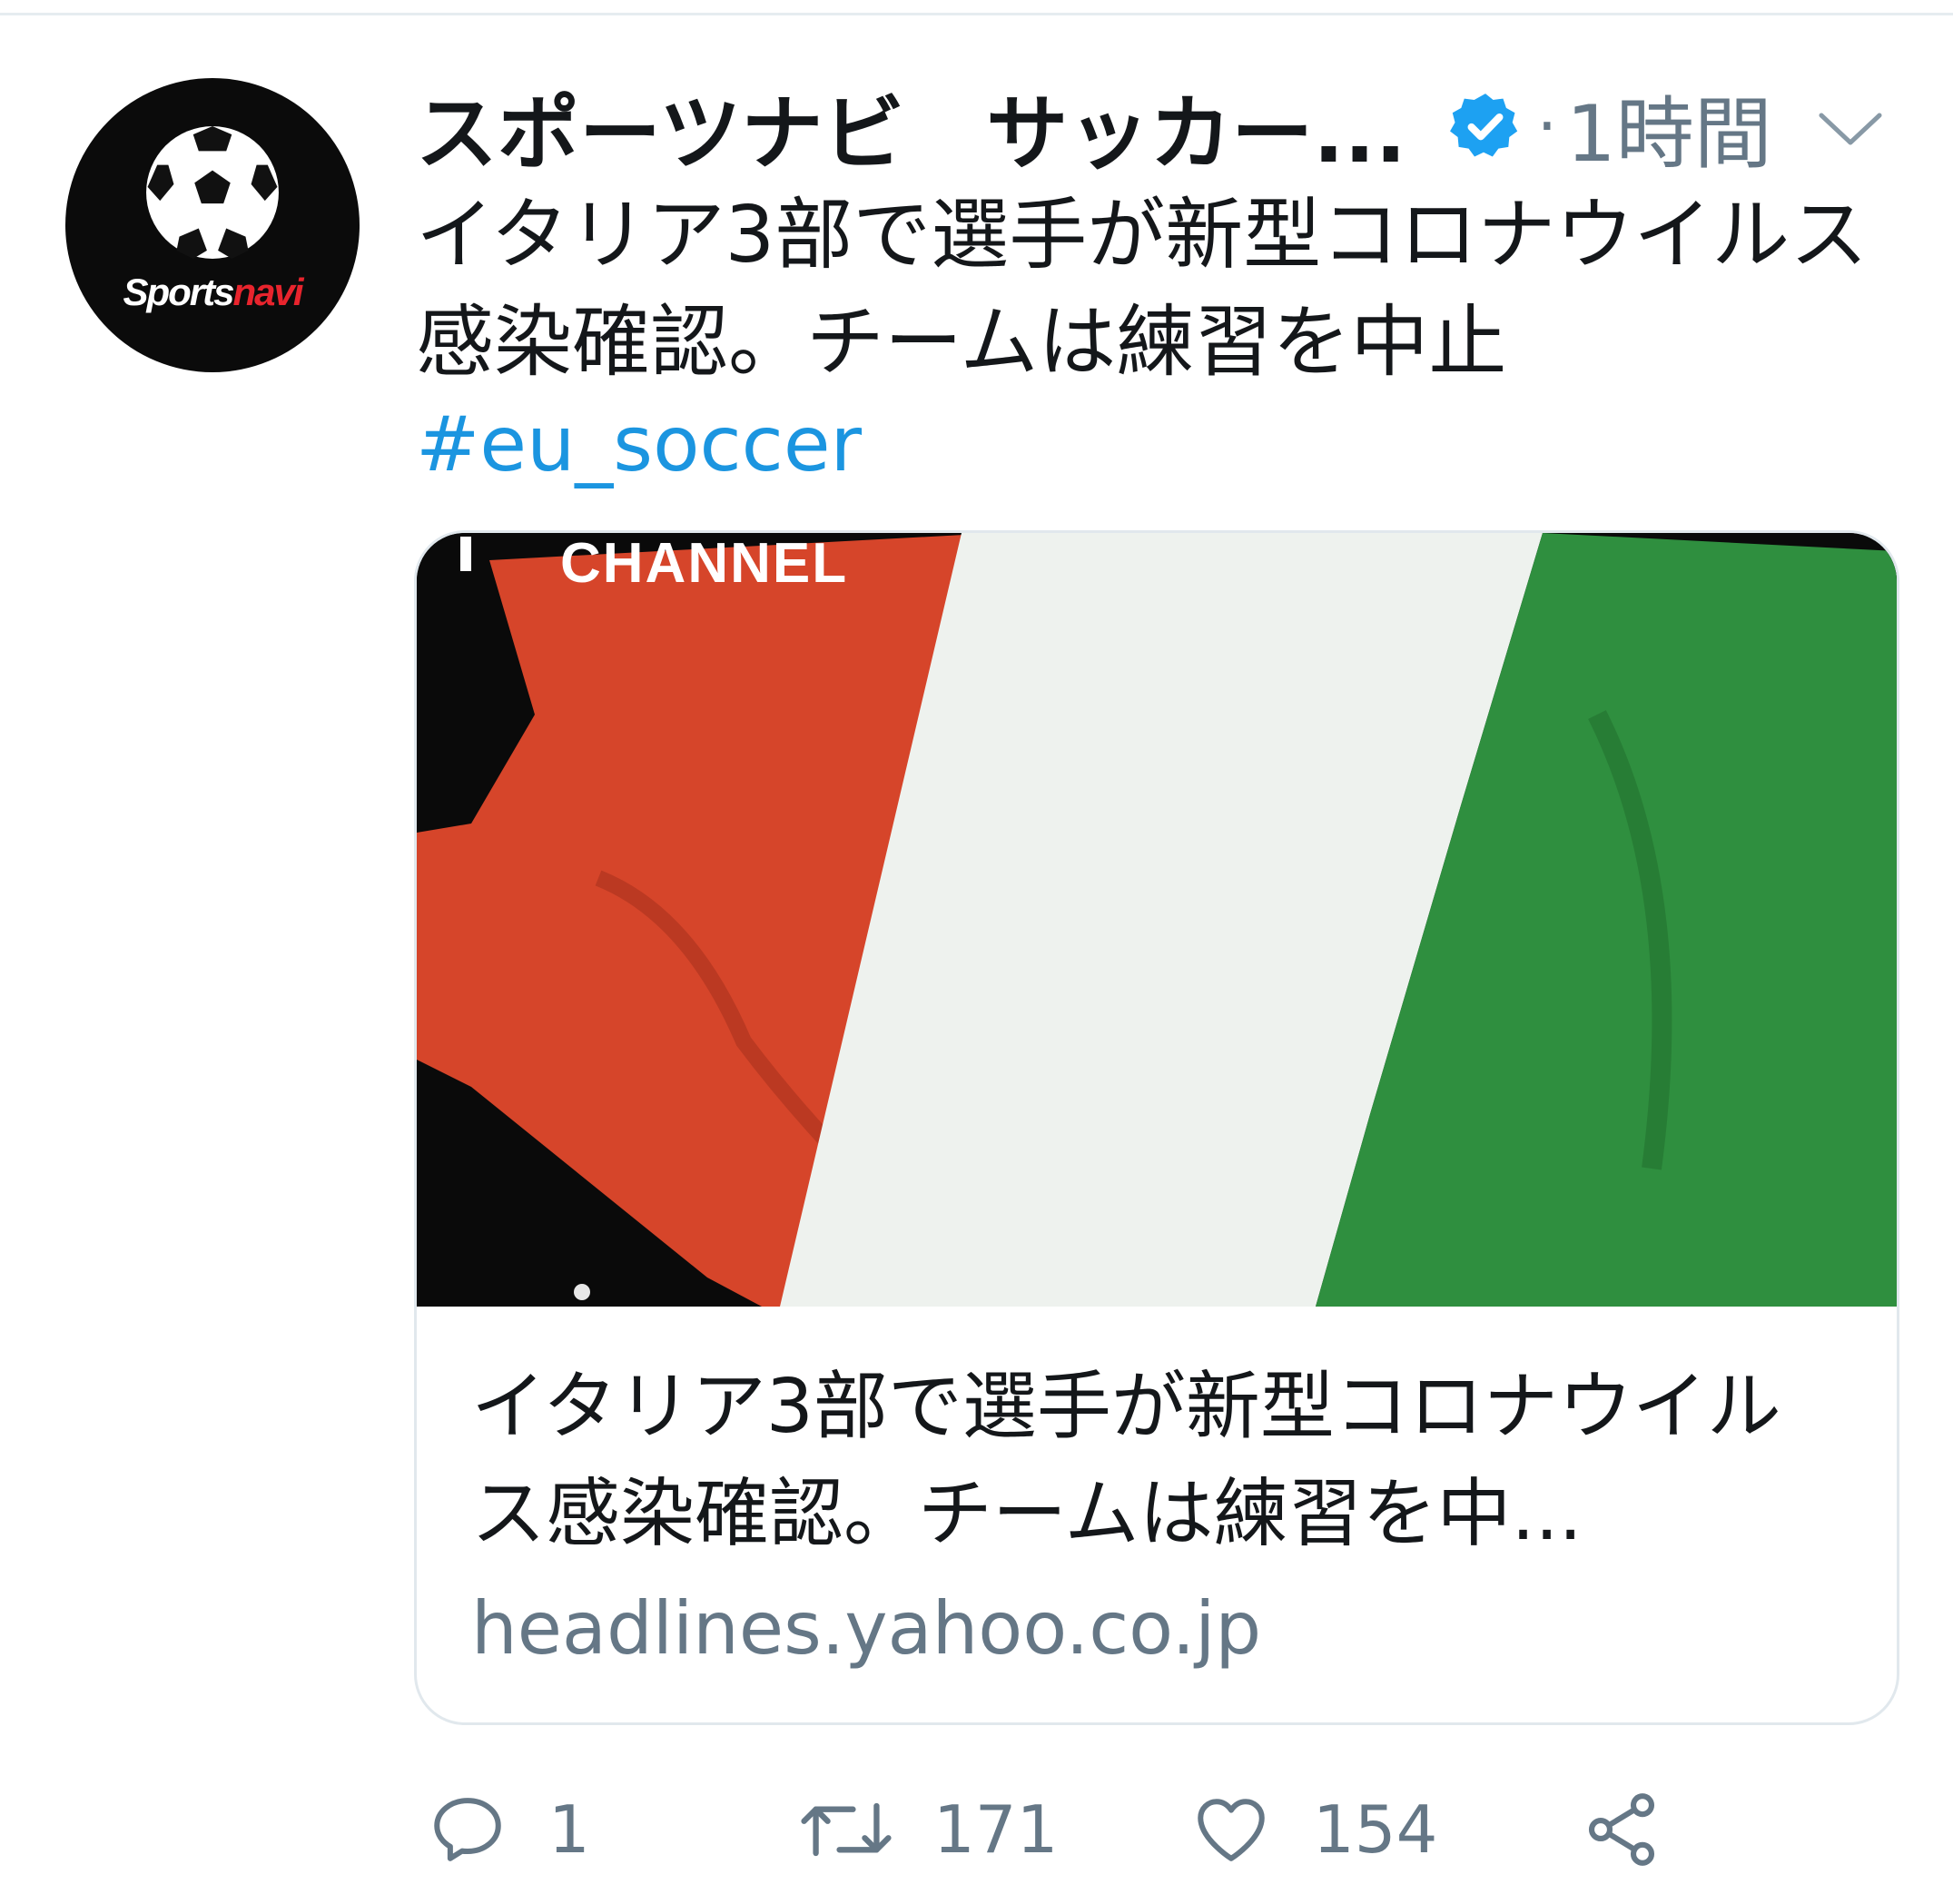  What do you see at coordinates (996, 1830) in the screenshot?
I see `retweet-count: 171` at bounding box center [996, 1830].